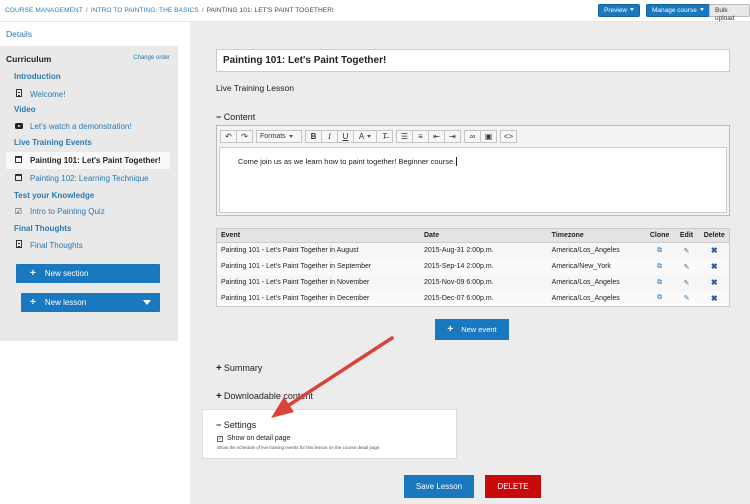  I want to click on youtube-icon, so click(18, 126).